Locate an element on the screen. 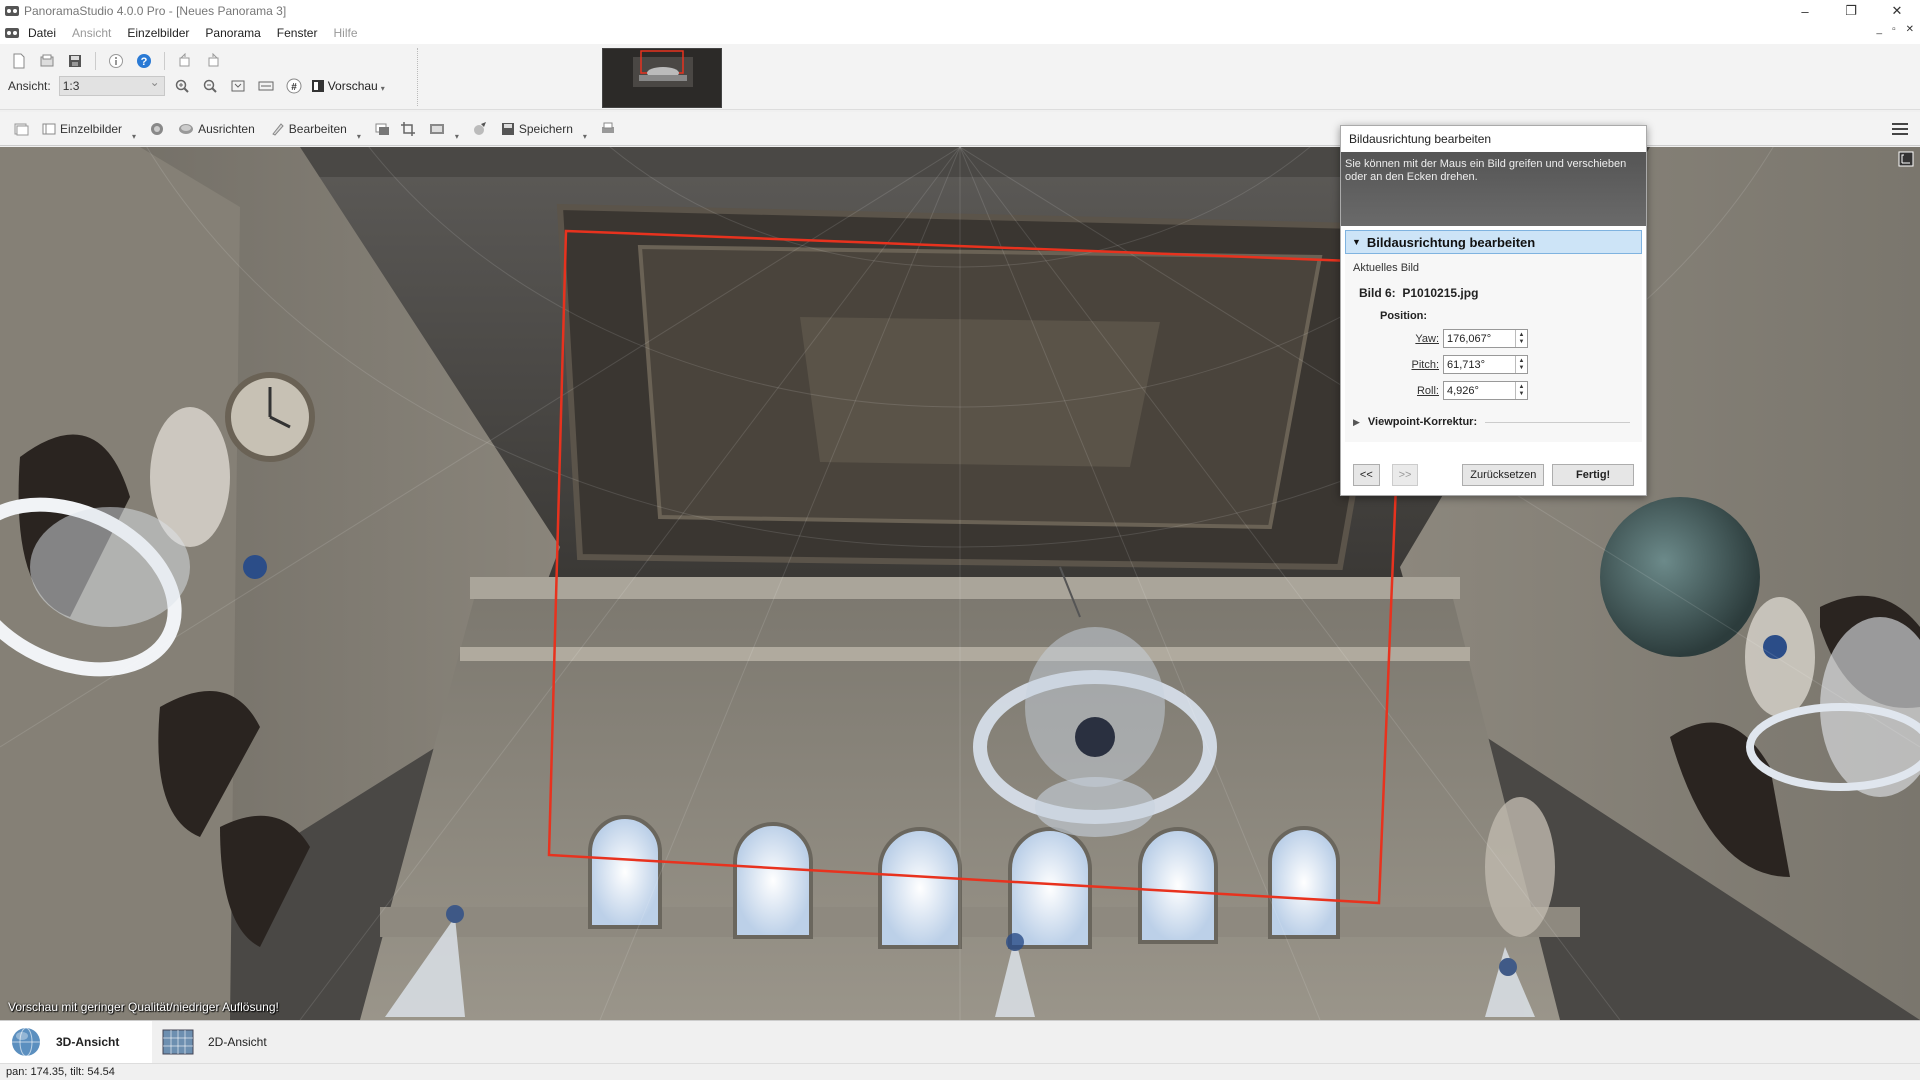 Image resolution: width=1920 pixels, height=1080 pixels. menu-fenster: Fenster is located at coordinates (297, 33).